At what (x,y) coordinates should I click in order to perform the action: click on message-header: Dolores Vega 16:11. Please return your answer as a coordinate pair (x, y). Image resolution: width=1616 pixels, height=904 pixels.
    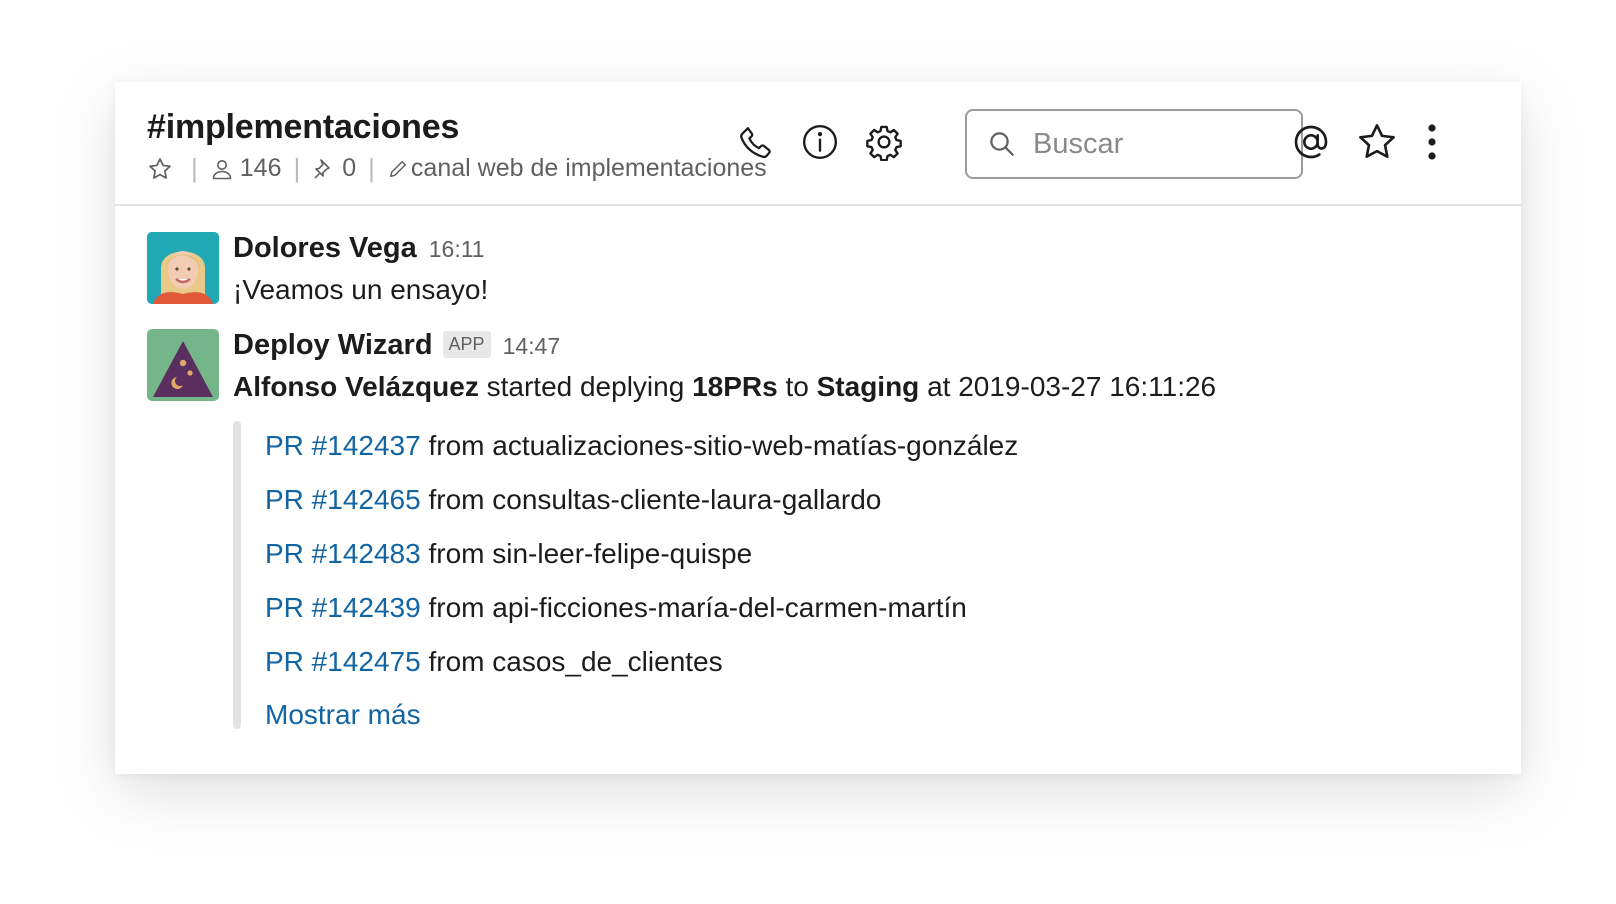
    Looking at the image, I should click on (359, 248).